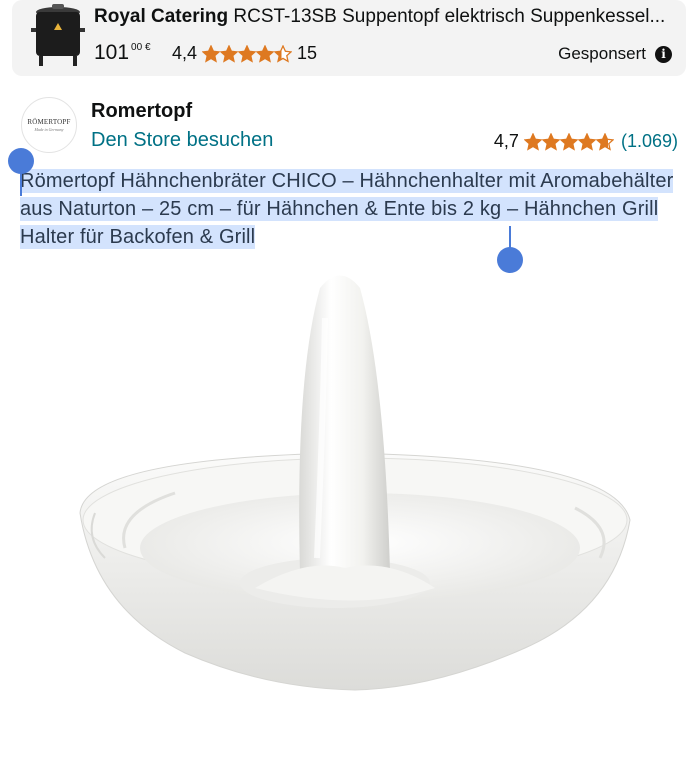 The image size is (698, 768). I want to click on ad-review-count: 15, so click(307, 53).